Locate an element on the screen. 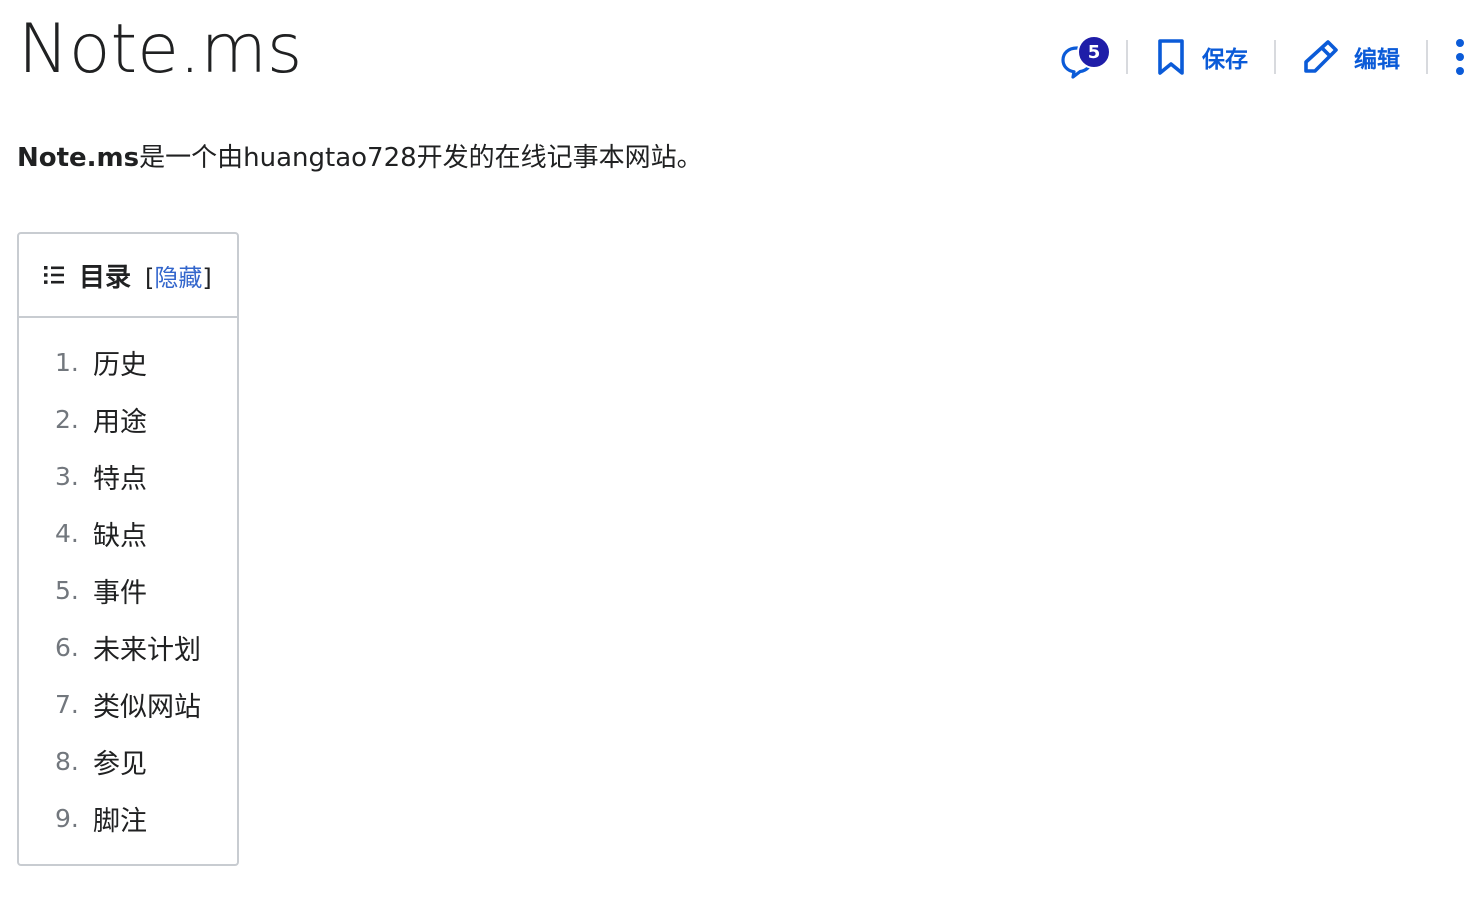 The image size is (1482, 902). toc-item-number: 5. is located at coordinates (67, 590).